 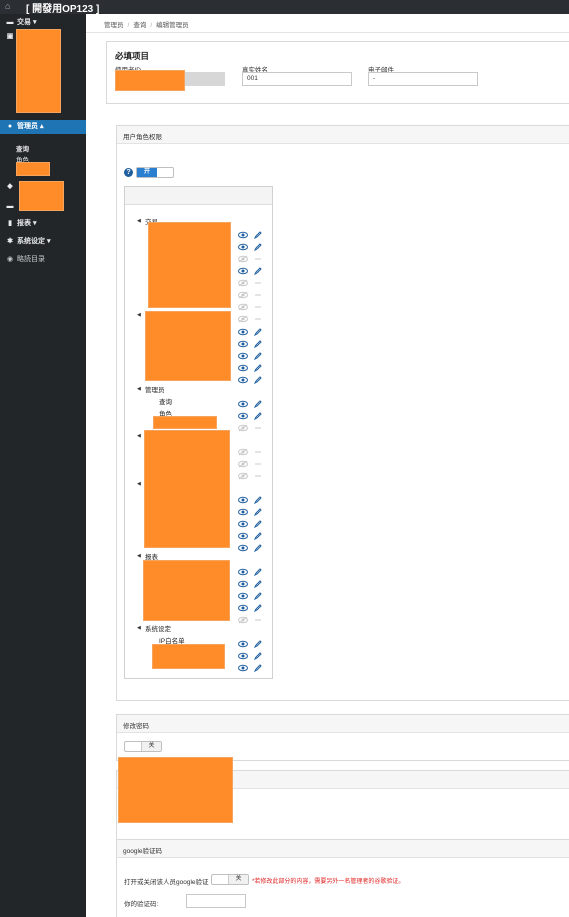 What do you see at coordinates (7, 6) in the screenshot?
I see `home-icon: ⌂` at bounding box center [7, 6].